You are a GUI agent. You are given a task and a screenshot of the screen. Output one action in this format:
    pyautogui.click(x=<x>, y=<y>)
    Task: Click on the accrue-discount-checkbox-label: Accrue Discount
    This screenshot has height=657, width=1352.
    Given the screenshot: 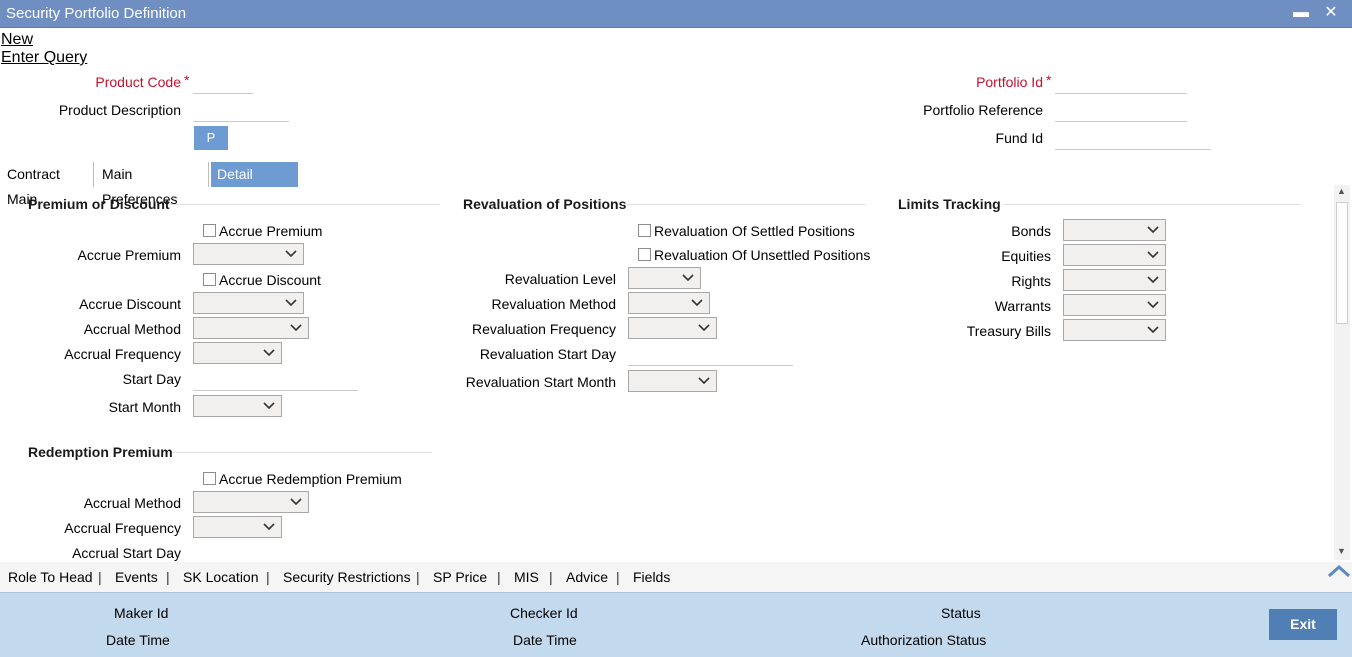 What is the action you would take?
    pyautogui.click(x=270, y=280)
    